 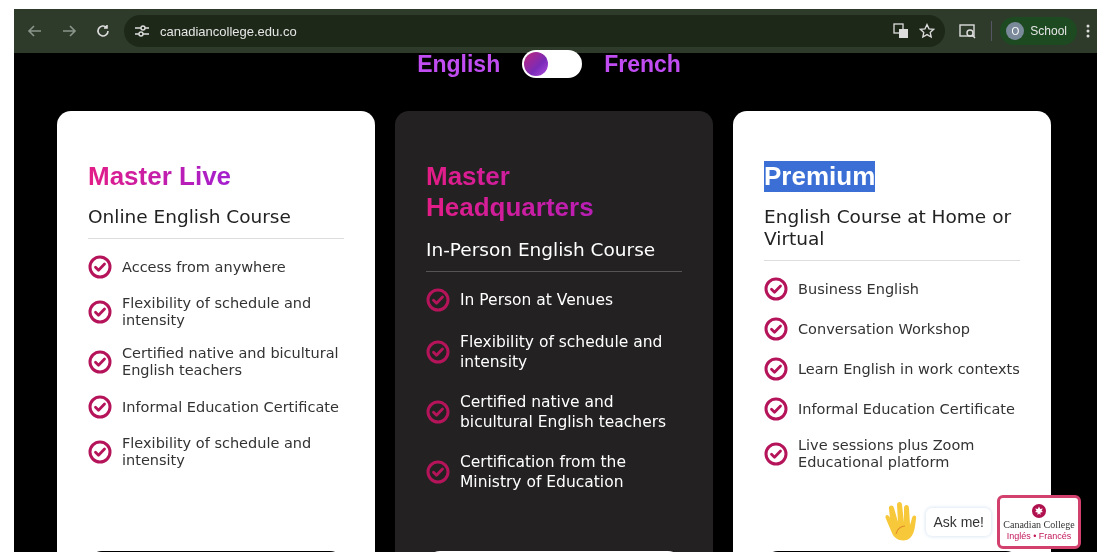 What do you see at coordinates (1015, 31) in the screenshot?
I see `profile-avatar: O` at bounding box center [1015, 31].